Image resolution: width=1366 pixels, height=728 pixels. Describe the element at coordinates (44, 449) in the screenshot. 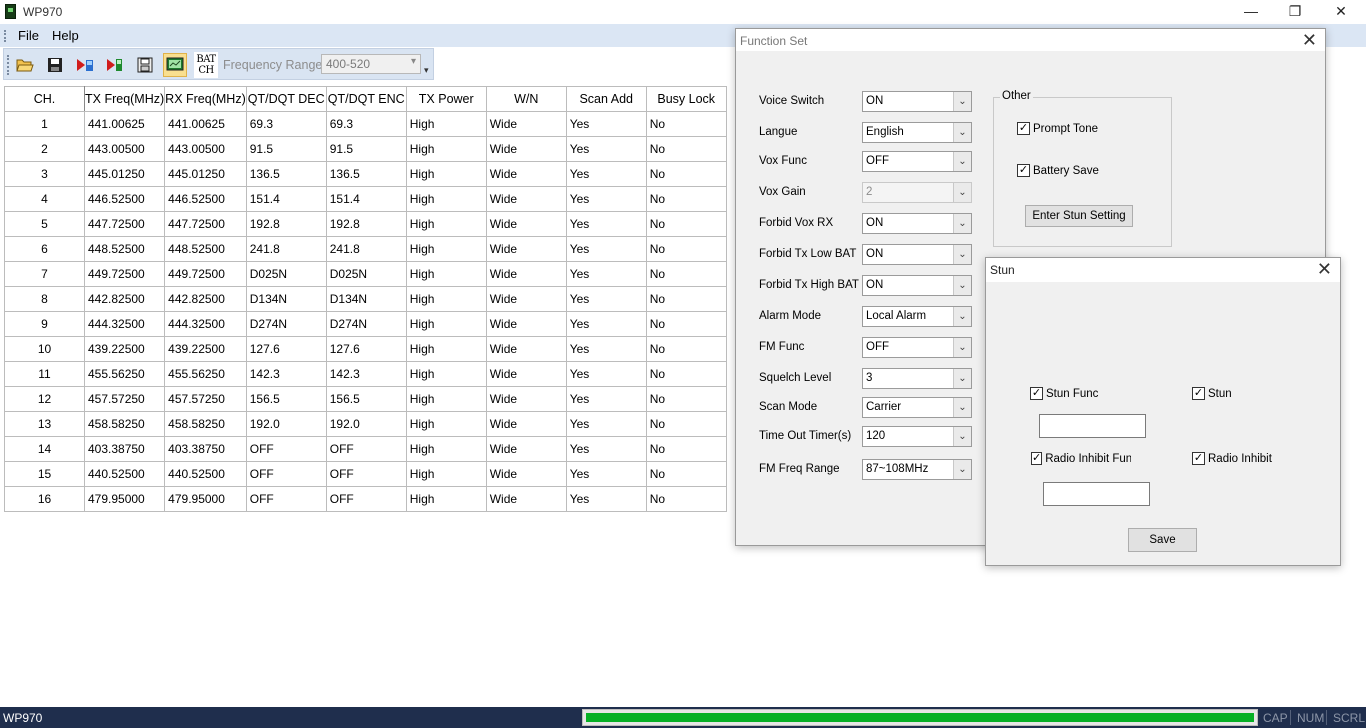

I see `cell-channel-number: 14` at that location.